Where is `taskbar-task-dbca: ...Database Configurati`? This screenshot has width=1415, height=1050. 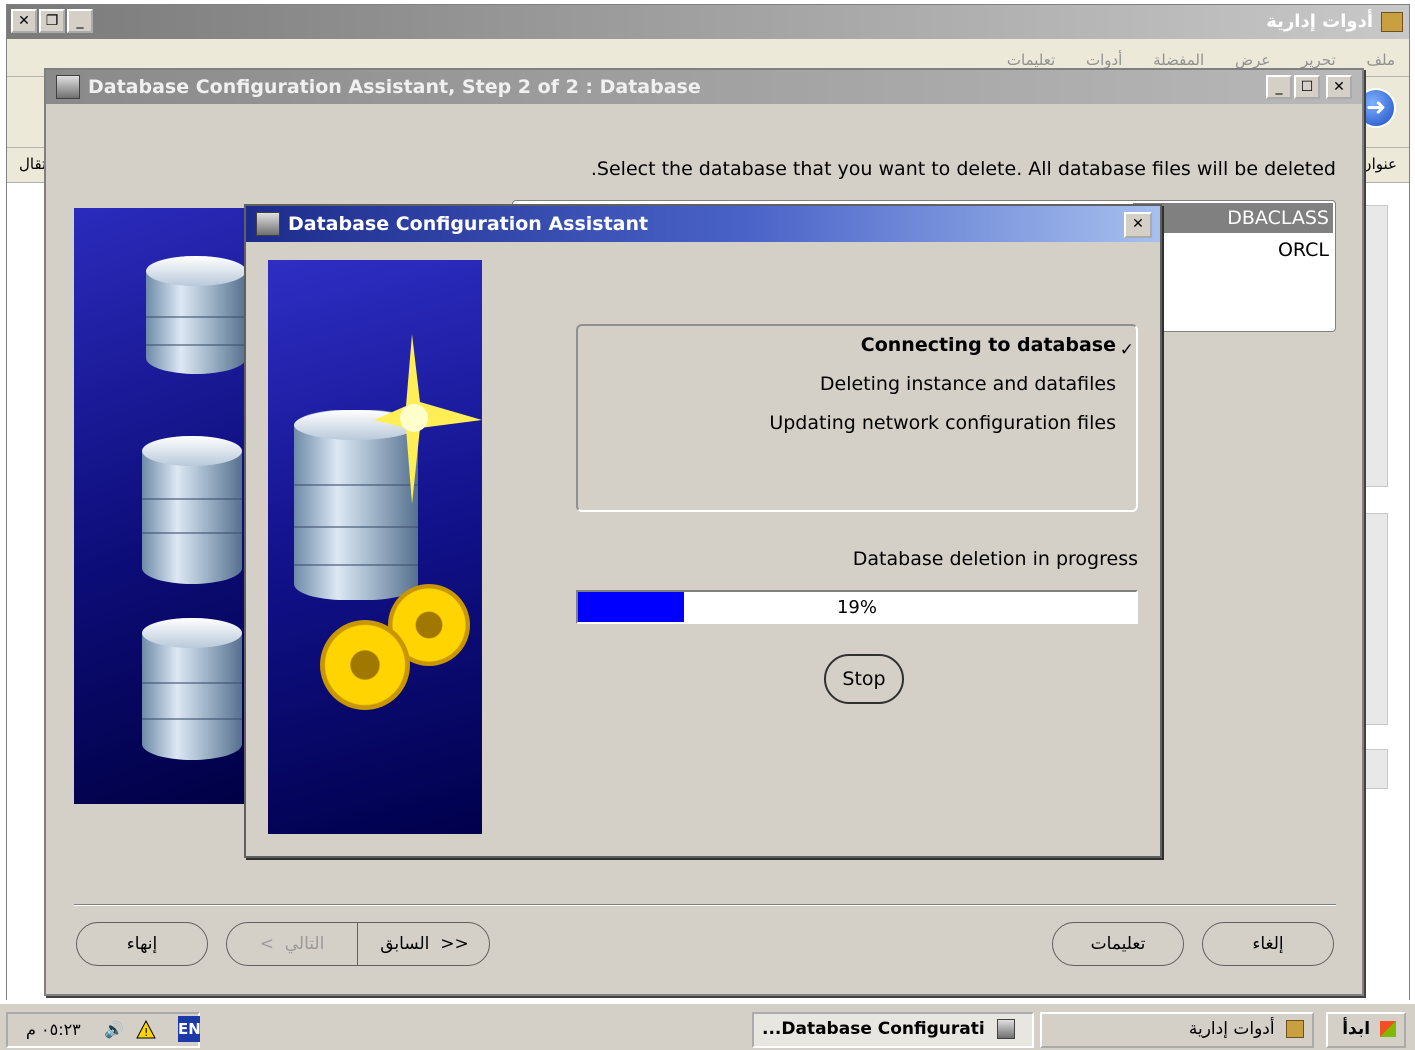
taskbar-task-dbca: ...Database Configurati is located at coordinates (893, 1030).